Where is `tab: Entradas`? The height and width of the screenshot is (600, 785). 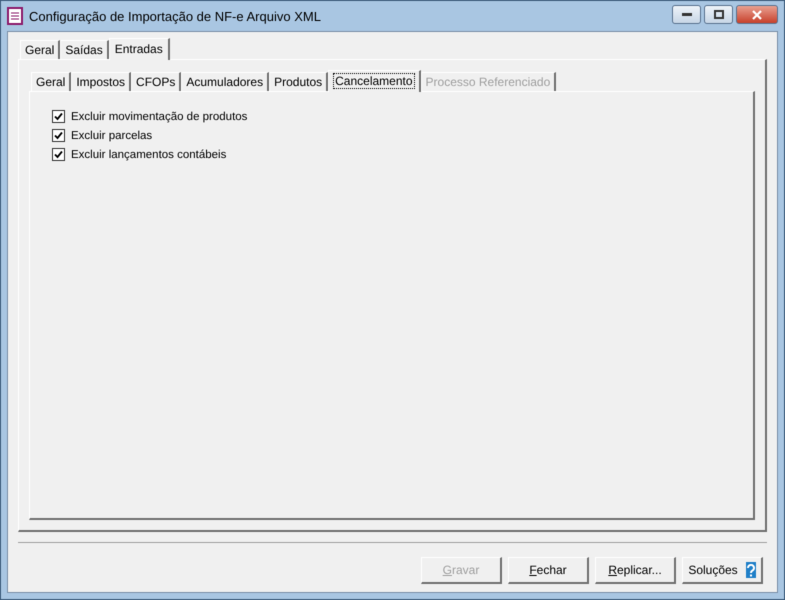
tab: Entradas is located at coordinates (139, 49).